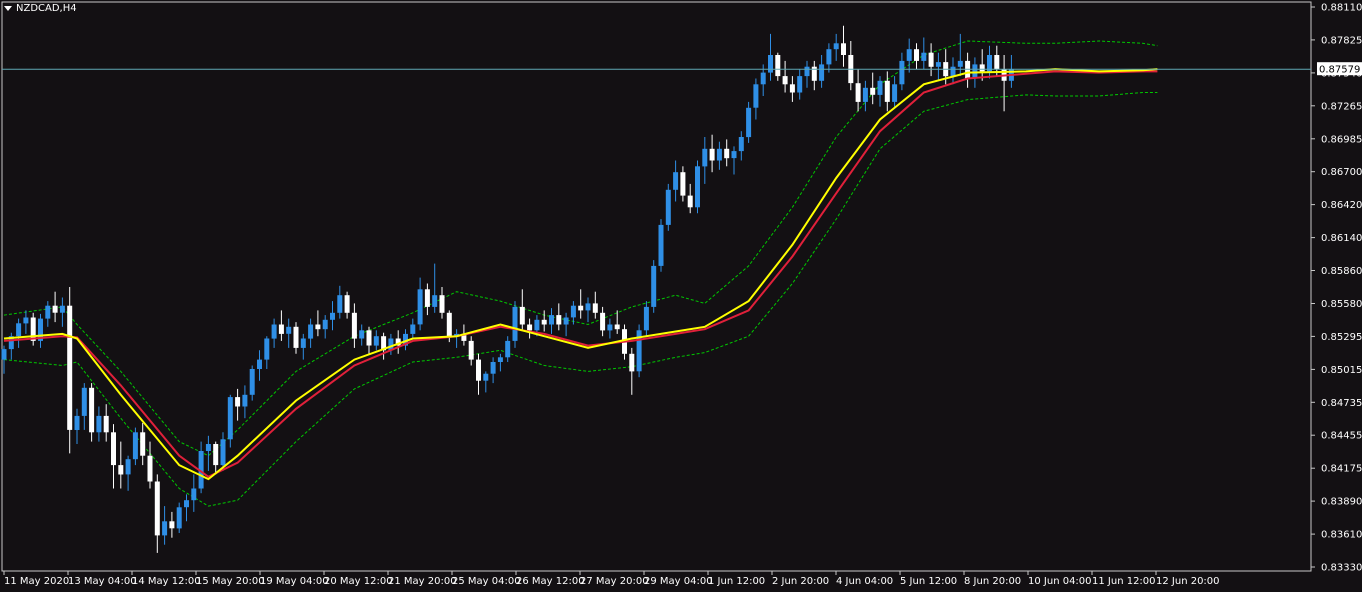 The image size is (1362, 592). What do you see at coordinates (1341, 106) in the screenshot?
I see `price-tick-label: 0.87265` at bounding box center [1341, 106].